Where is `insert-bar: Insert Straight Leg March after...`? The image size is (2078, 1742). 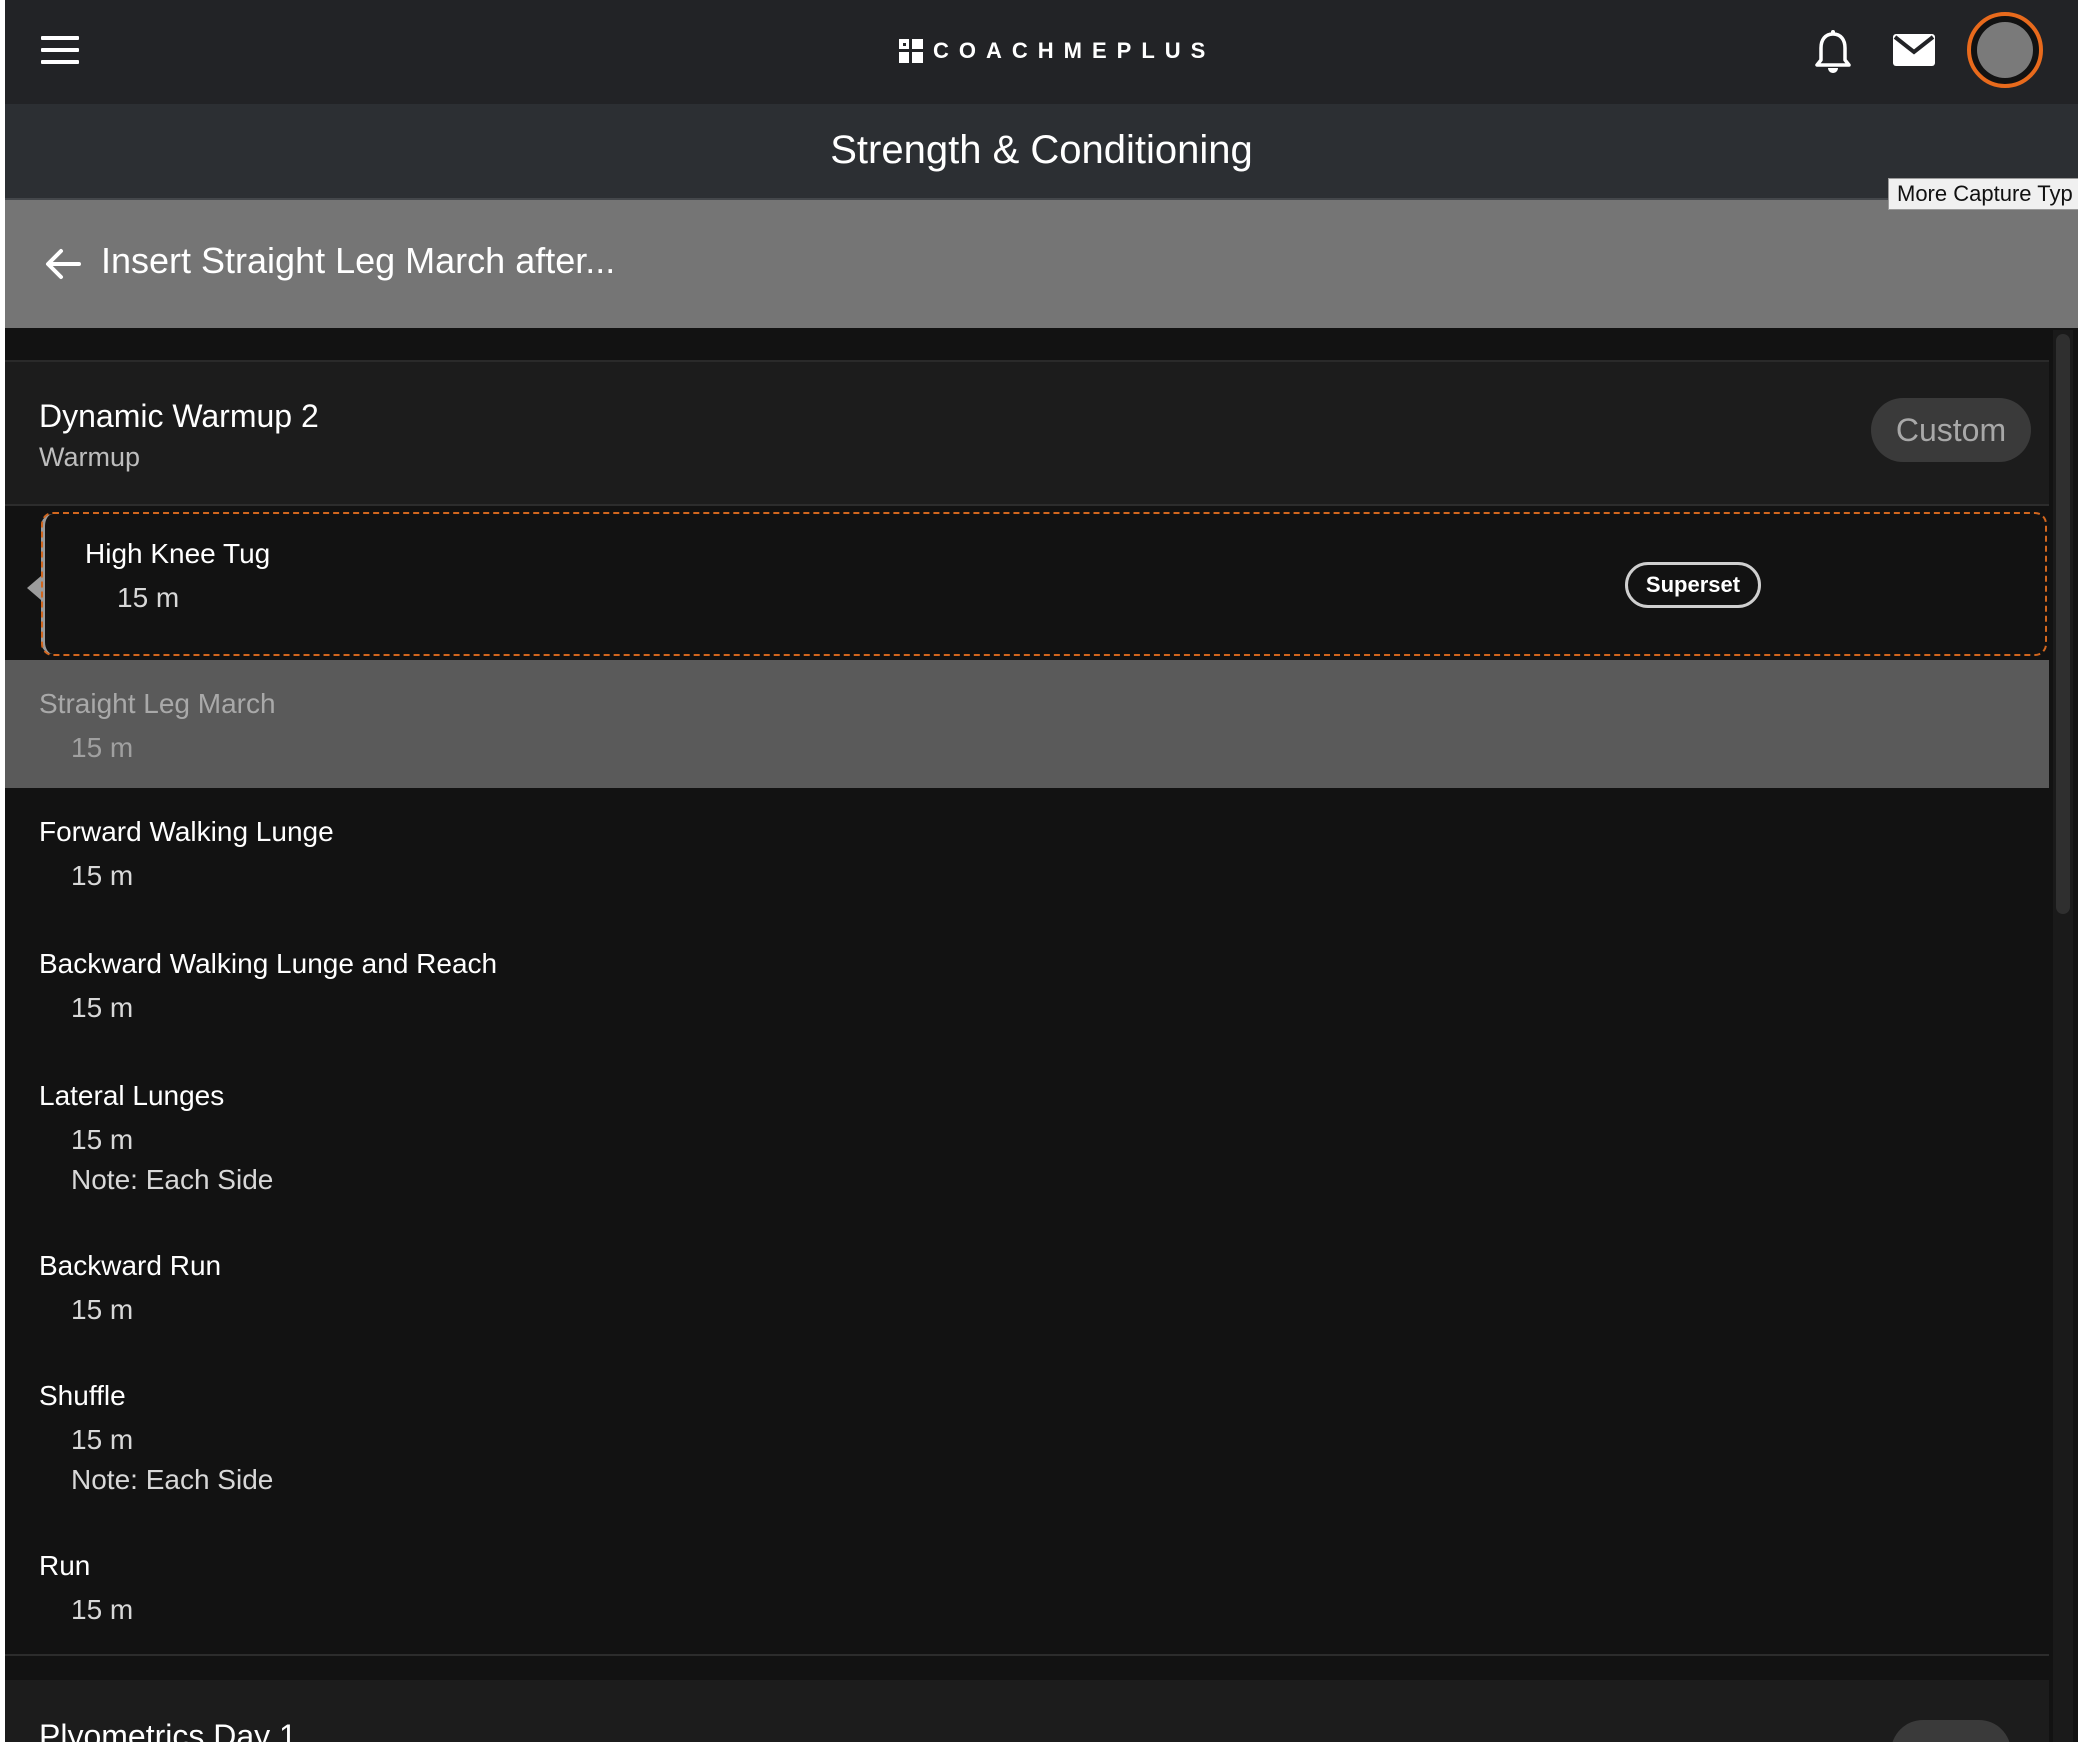
insert-bar: Insert Straight Leg March after... is located at coordinates (1041, 264).